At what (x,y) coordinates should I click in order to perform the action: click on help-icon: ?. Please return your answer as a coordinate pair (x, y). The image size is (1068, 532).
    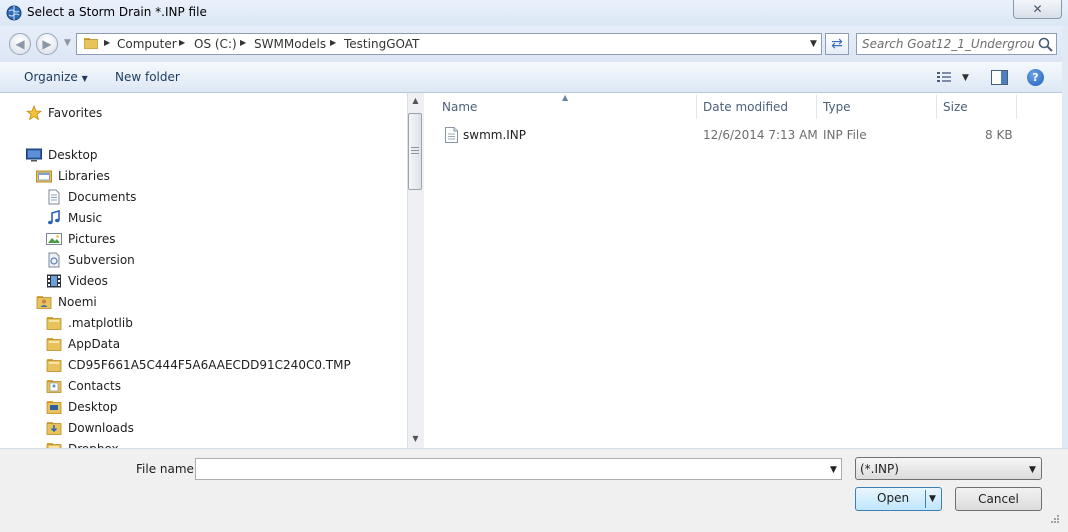
    Looking at the image, I should click on (1035, 77).